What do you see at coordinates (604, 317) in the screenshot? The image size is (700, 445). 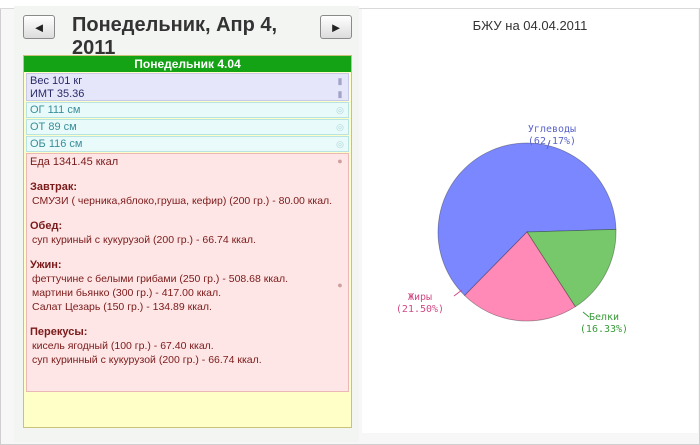 I see `pie-label-name: Белки` at bounding box center [604, 317].